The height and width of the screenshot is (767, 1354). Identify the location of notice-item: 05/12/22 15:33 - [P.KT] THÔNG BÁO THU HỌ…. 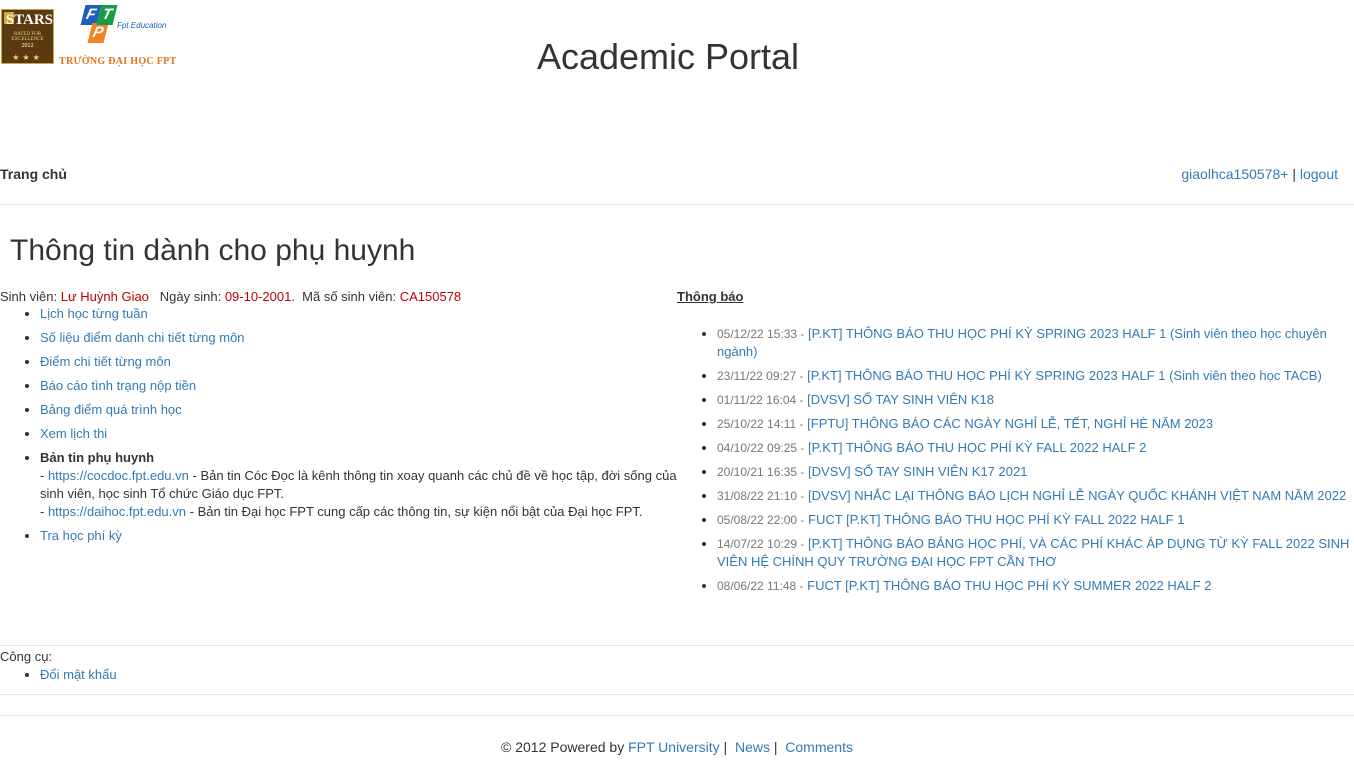
(1035, 343).